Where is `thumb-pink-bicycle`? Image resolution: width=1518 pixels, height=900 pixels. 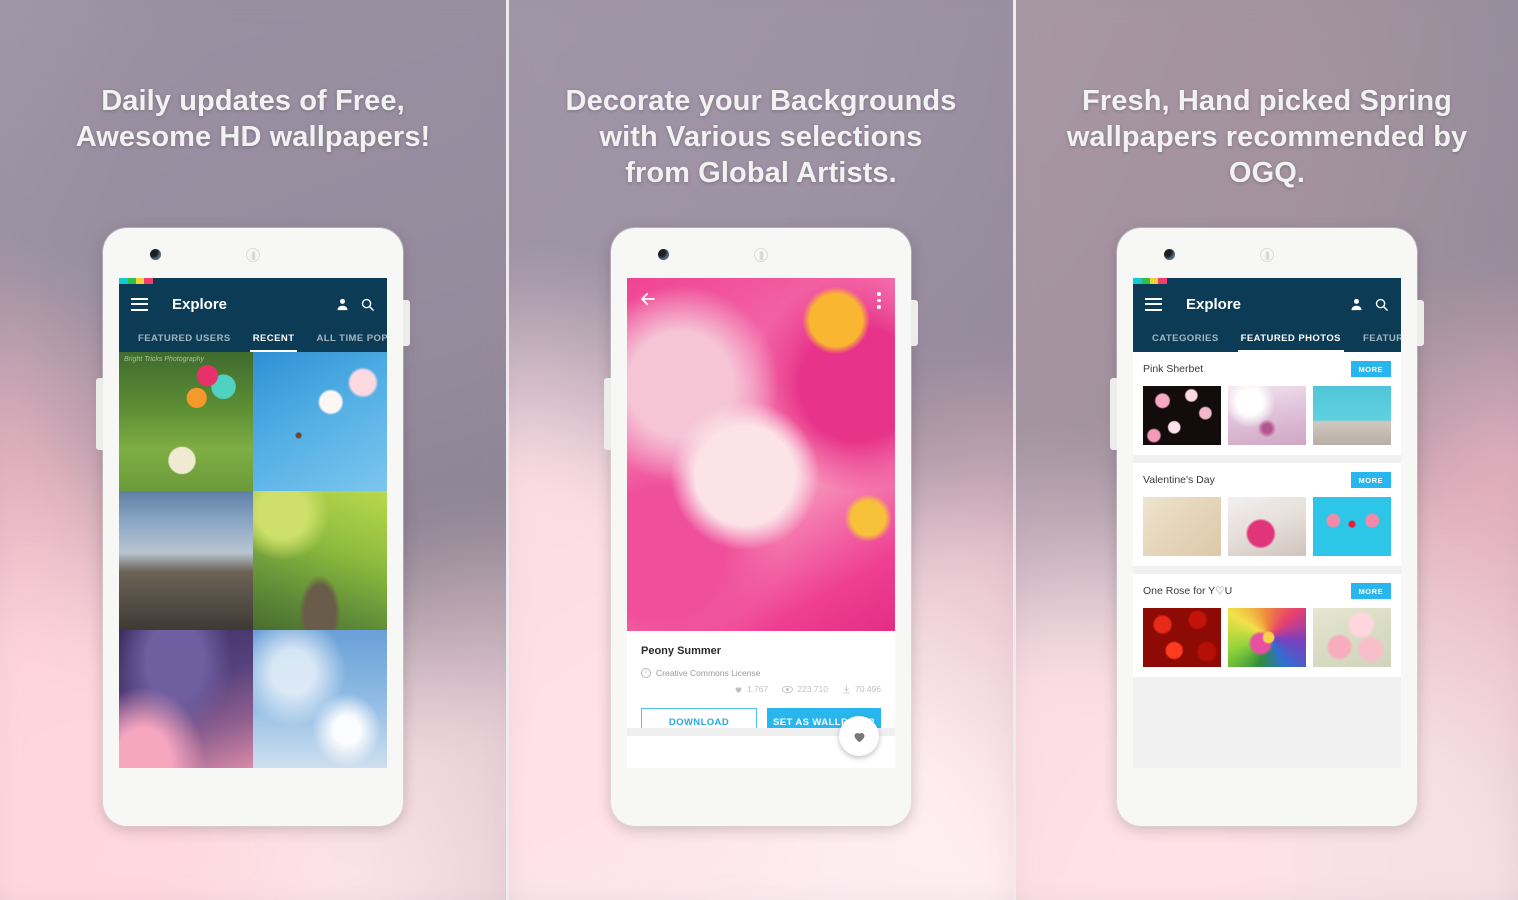
thumb-pink-bicycle is located at coordinates (1352, 415).